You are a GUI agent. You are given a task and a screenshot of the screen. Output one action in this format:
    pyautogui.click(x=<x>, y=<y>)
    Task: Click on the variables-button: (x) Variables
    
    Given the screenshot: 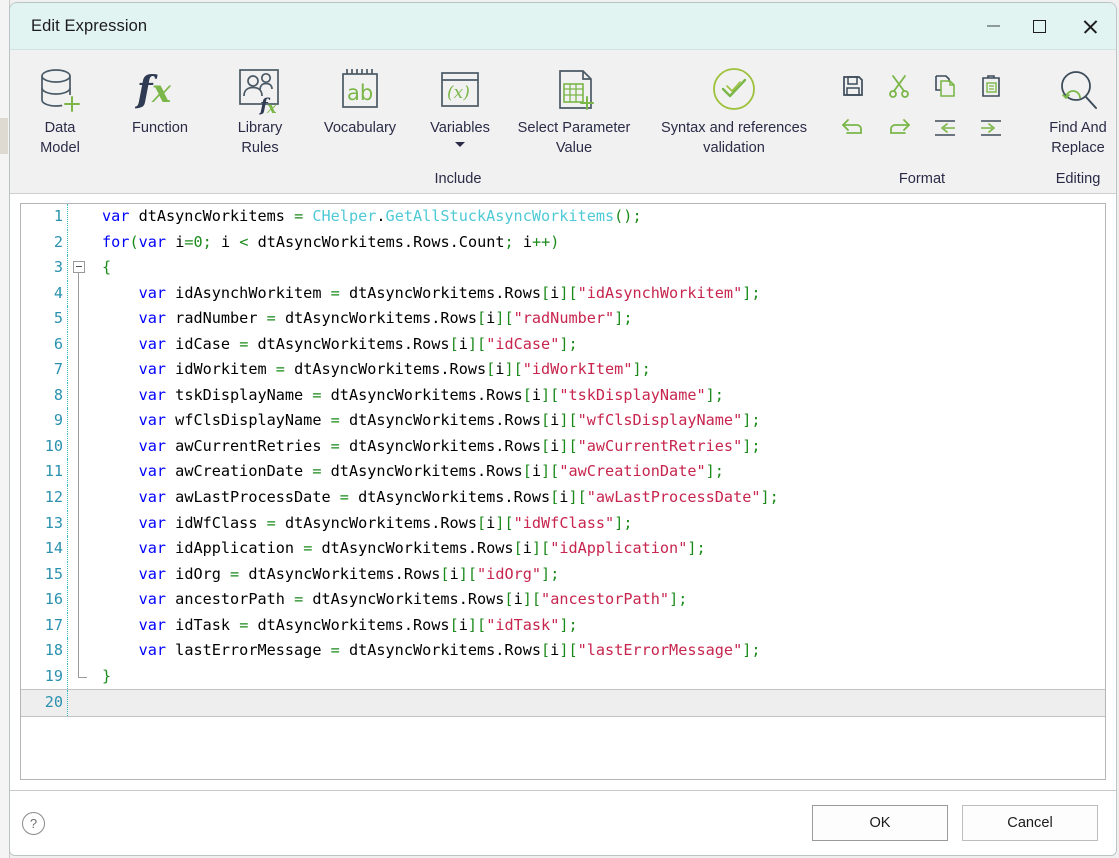 What is the action you would take?
    pyautogui.click(x=460, y=102)
    